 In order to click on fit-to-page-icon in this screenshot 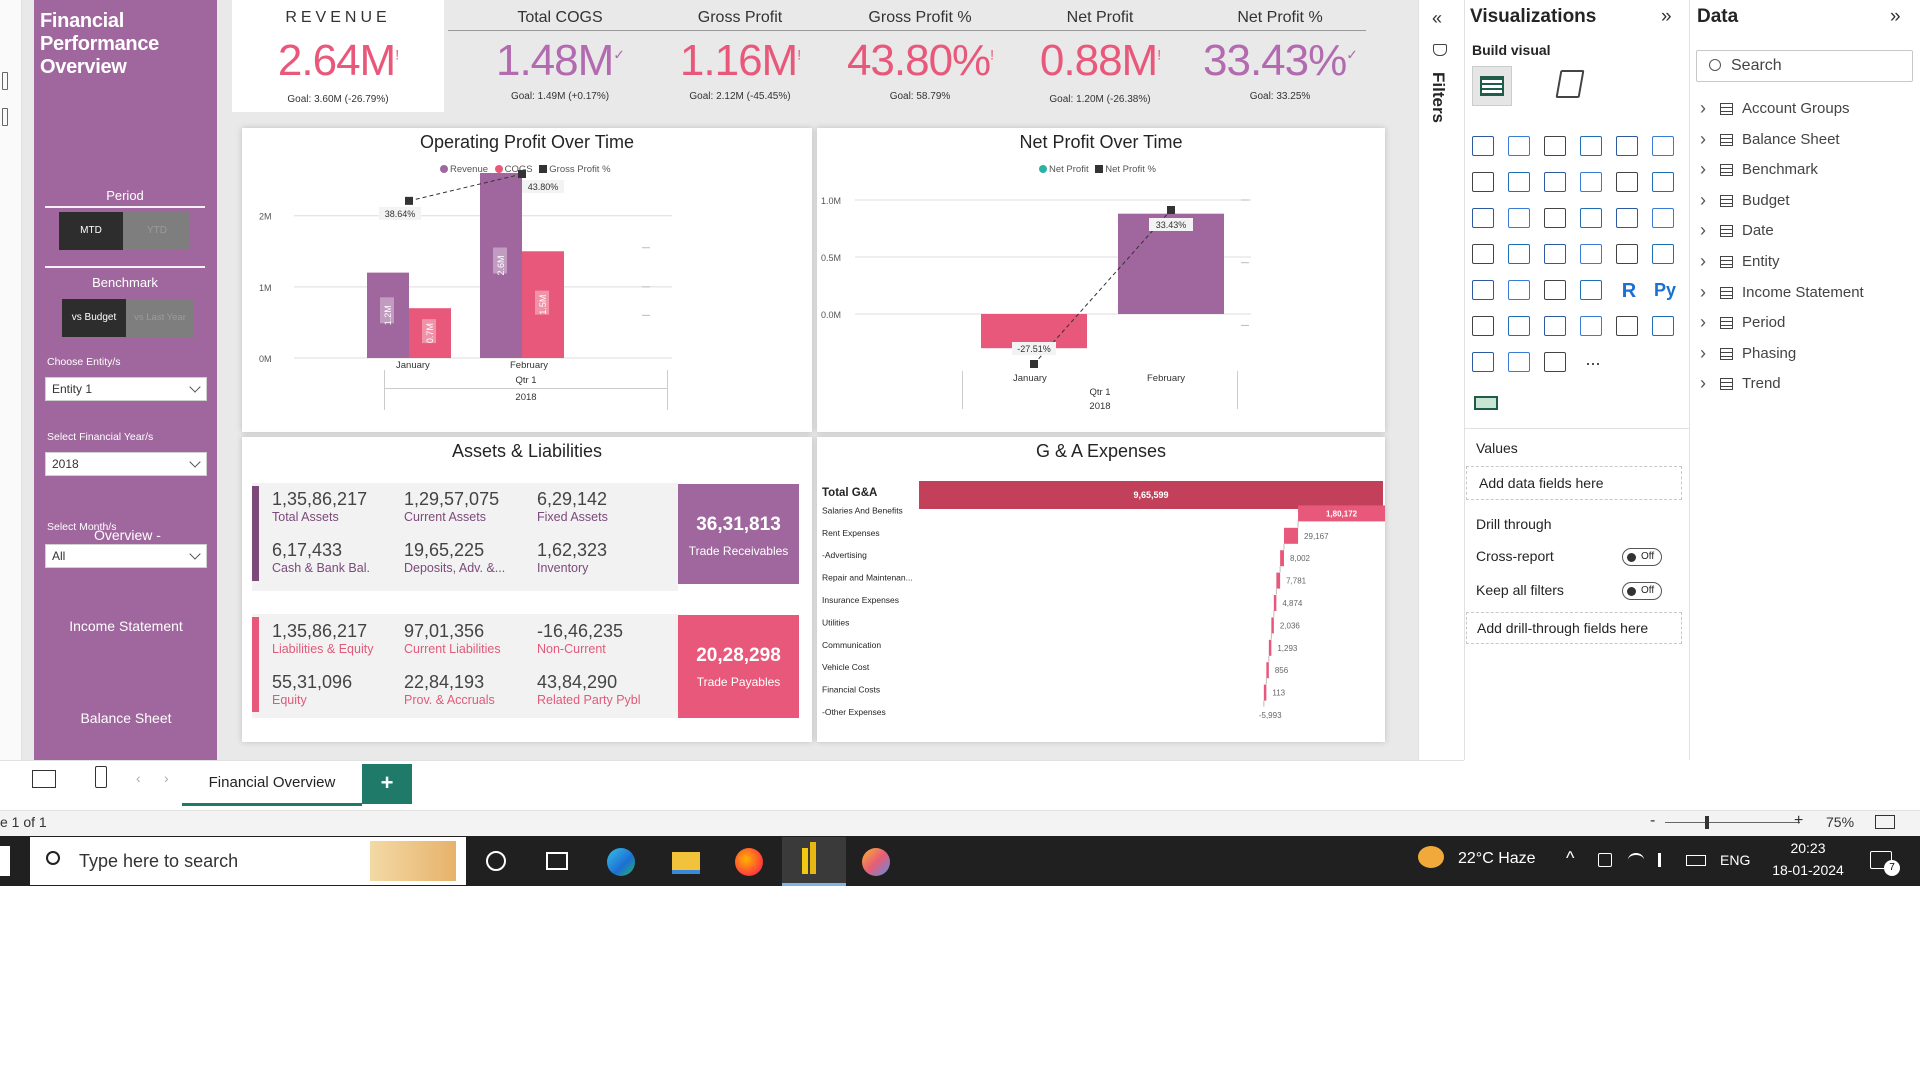, I will do `click(1885, 822)`.